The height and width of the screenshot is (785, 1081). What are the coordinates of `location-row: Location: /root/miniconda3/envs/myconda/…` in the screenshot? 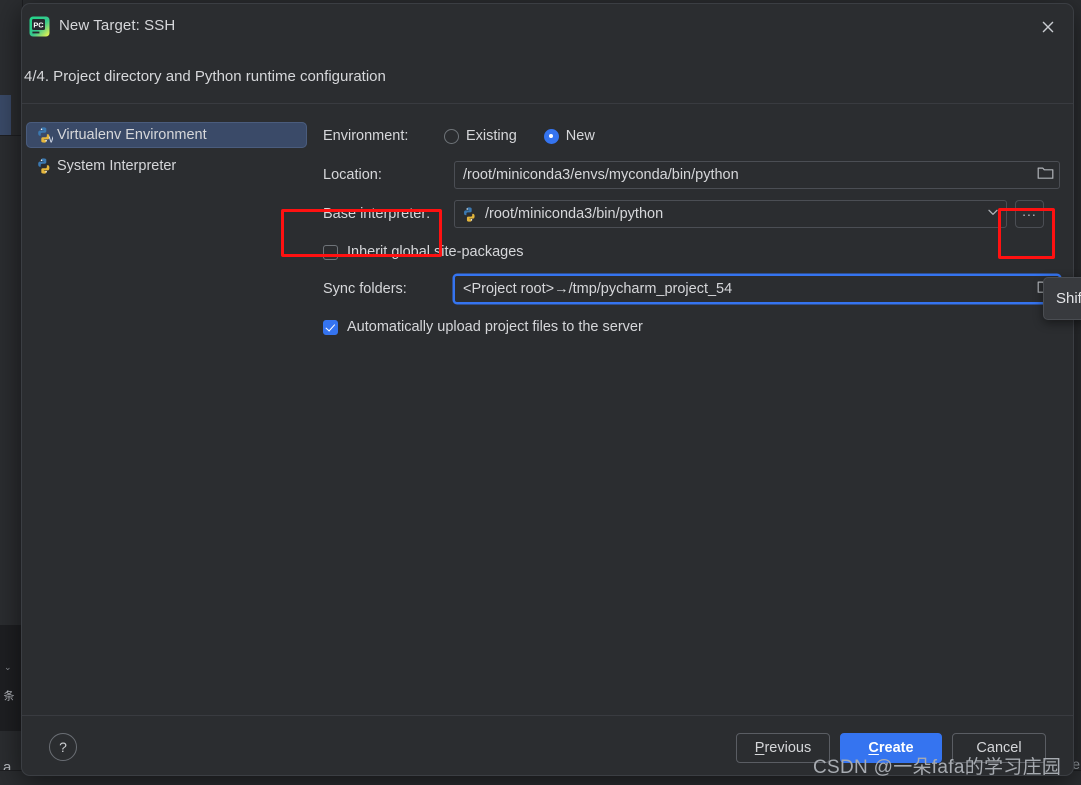 It's located at (687, 175).